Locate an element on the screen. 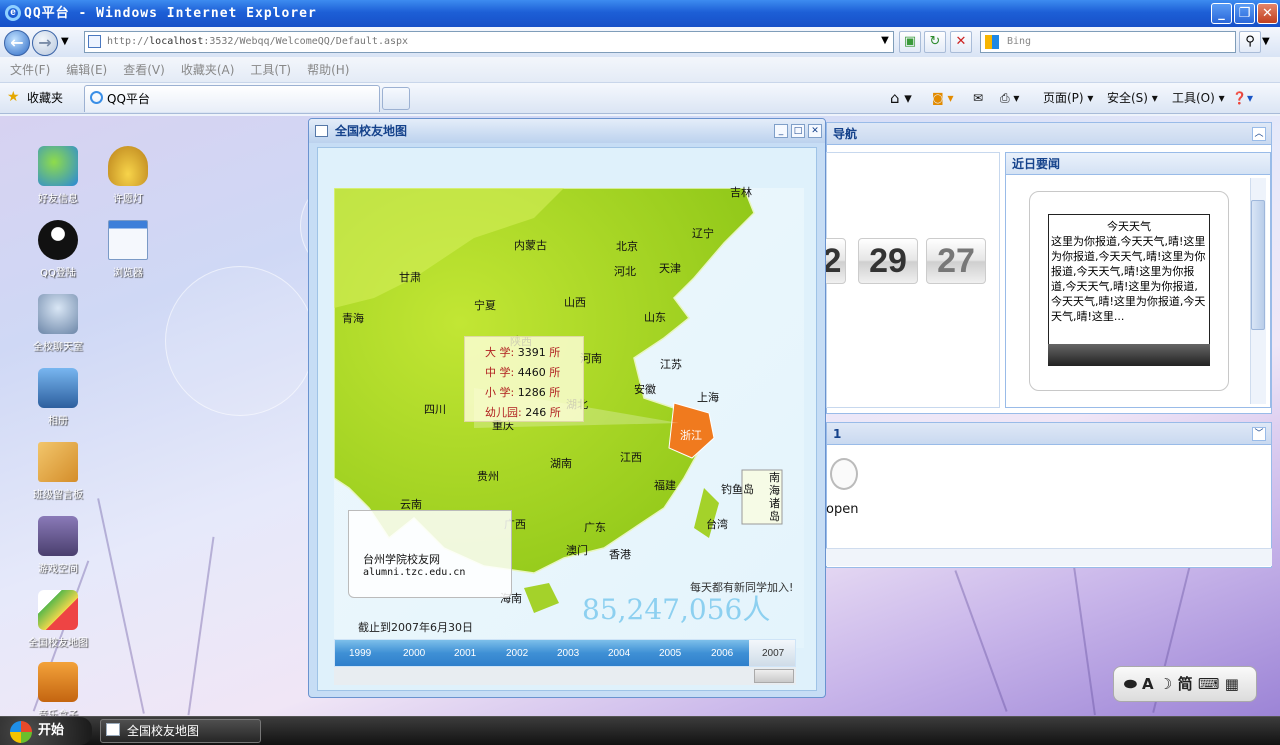 The width and height of the screenshot is (1280, 745). search-options-icon: ▼ is located at coordinates (1266, 41).